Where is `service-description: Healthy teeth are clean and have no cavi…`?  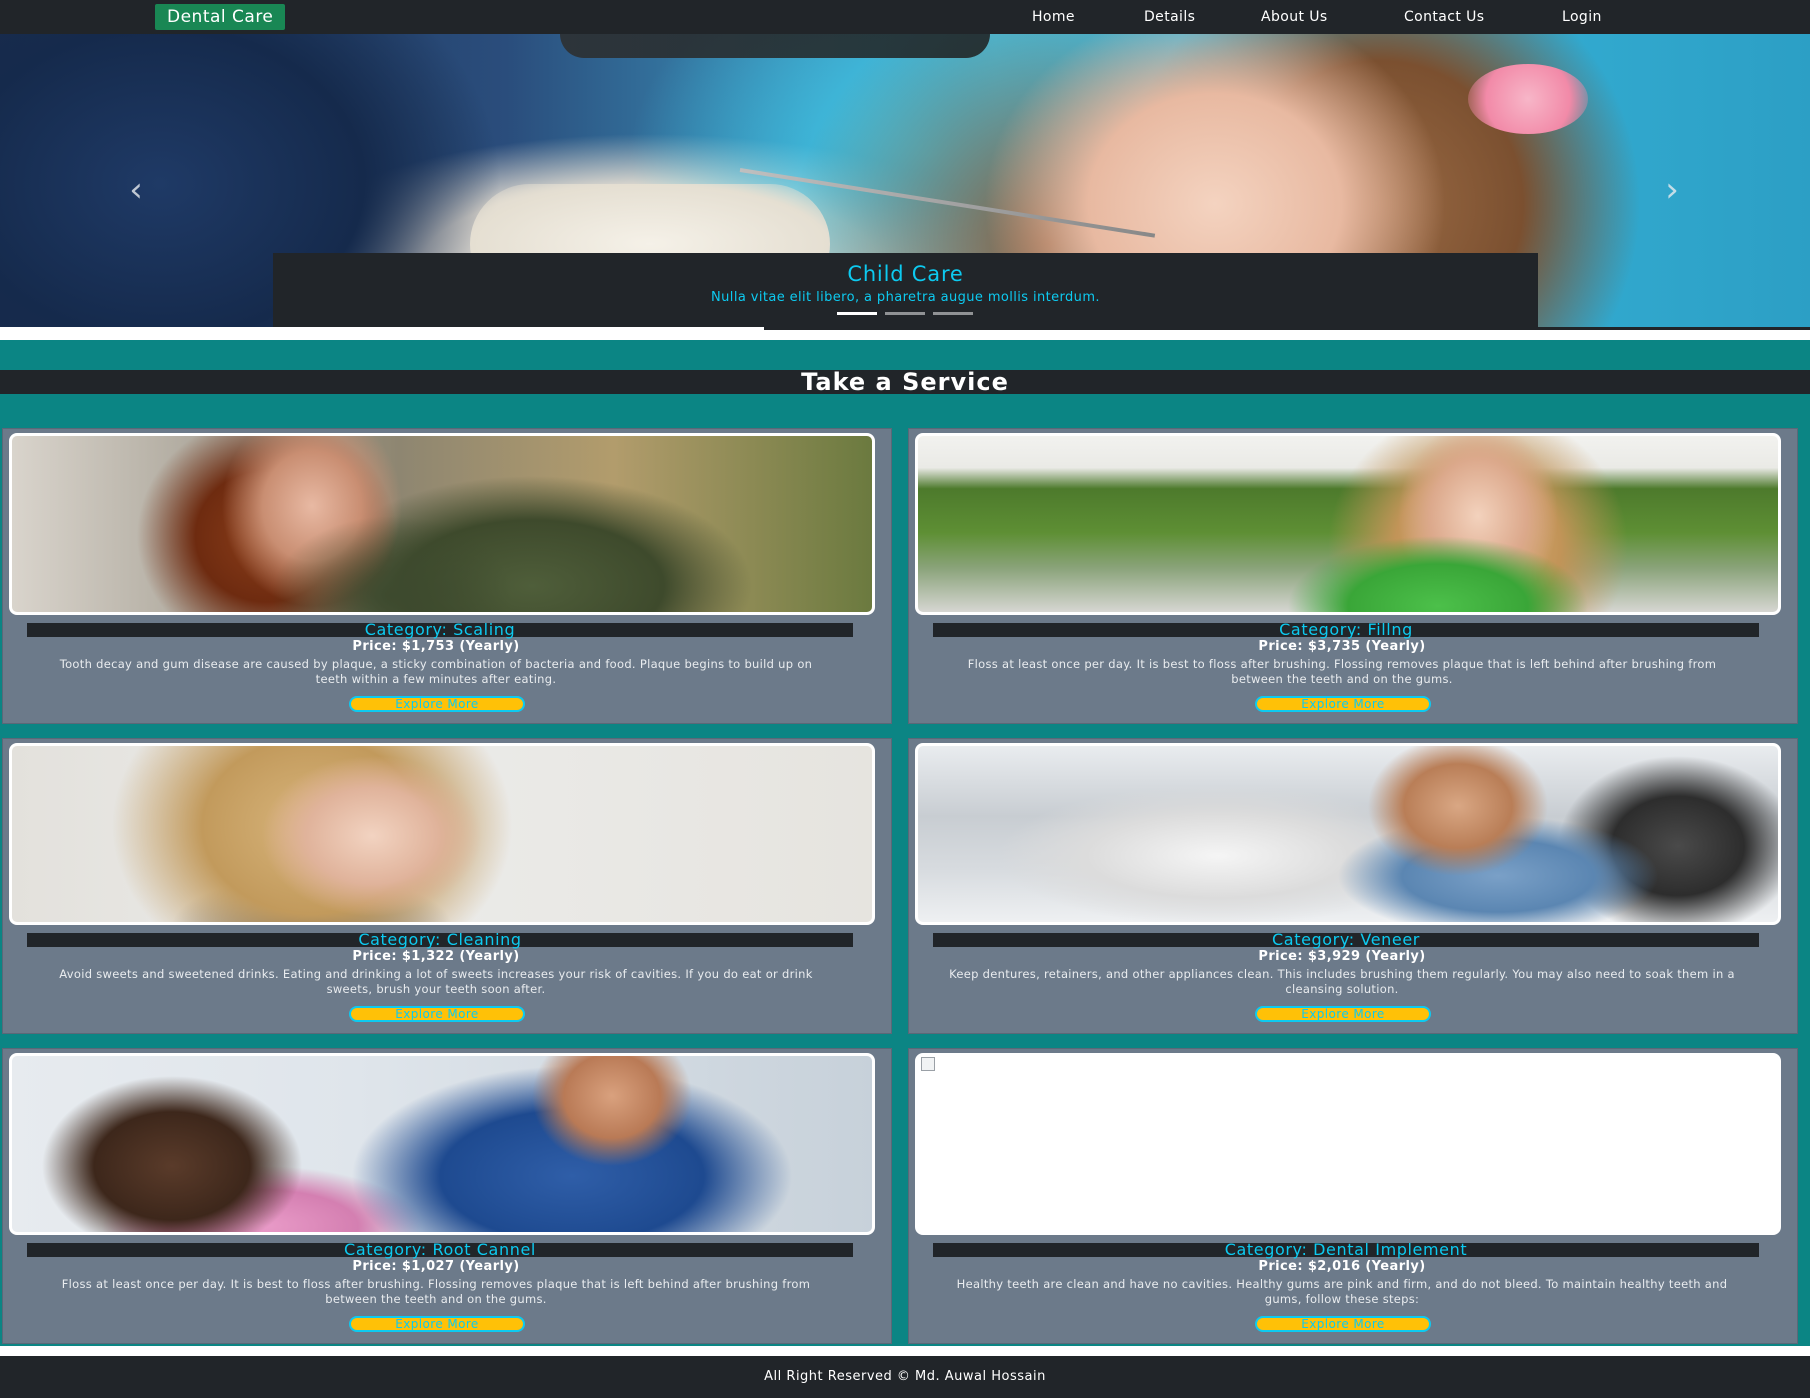 service-description: Healthy teeth are clean and have no cavi… is located at coordinates (1342, 1291).